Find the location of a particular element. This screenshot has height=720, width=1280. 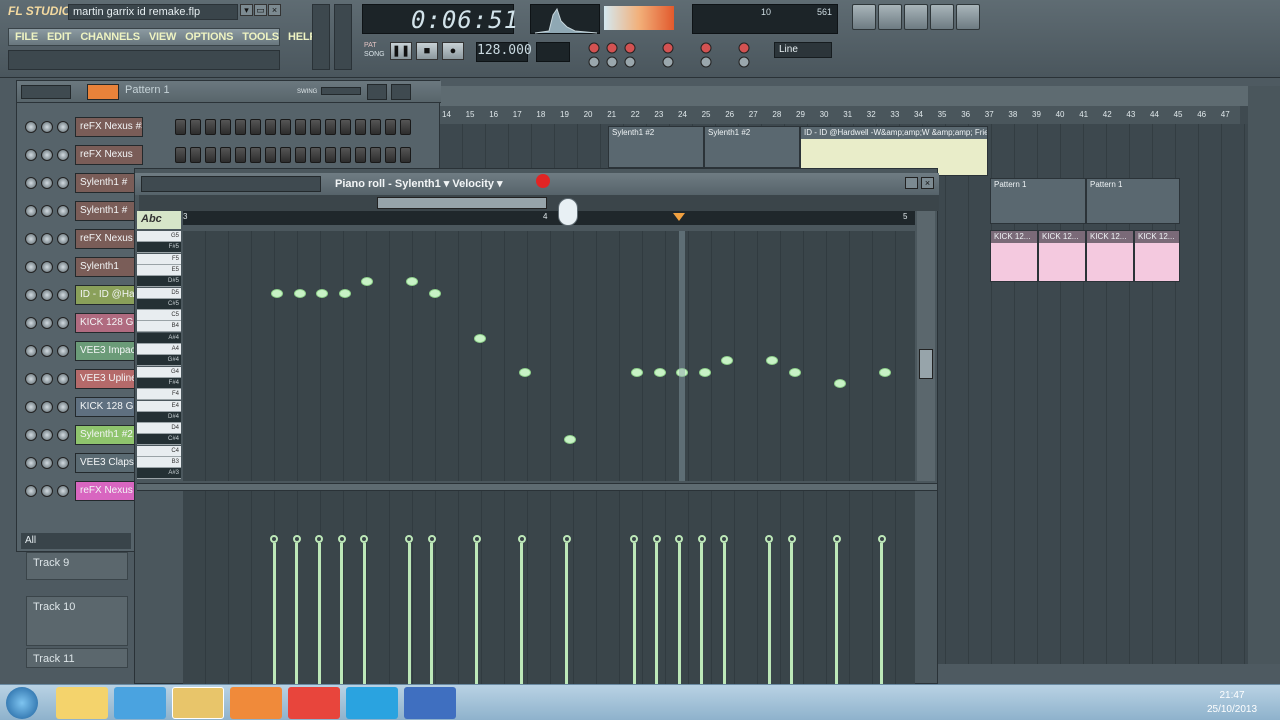

swing-slider is located at coordinates (341, 91).